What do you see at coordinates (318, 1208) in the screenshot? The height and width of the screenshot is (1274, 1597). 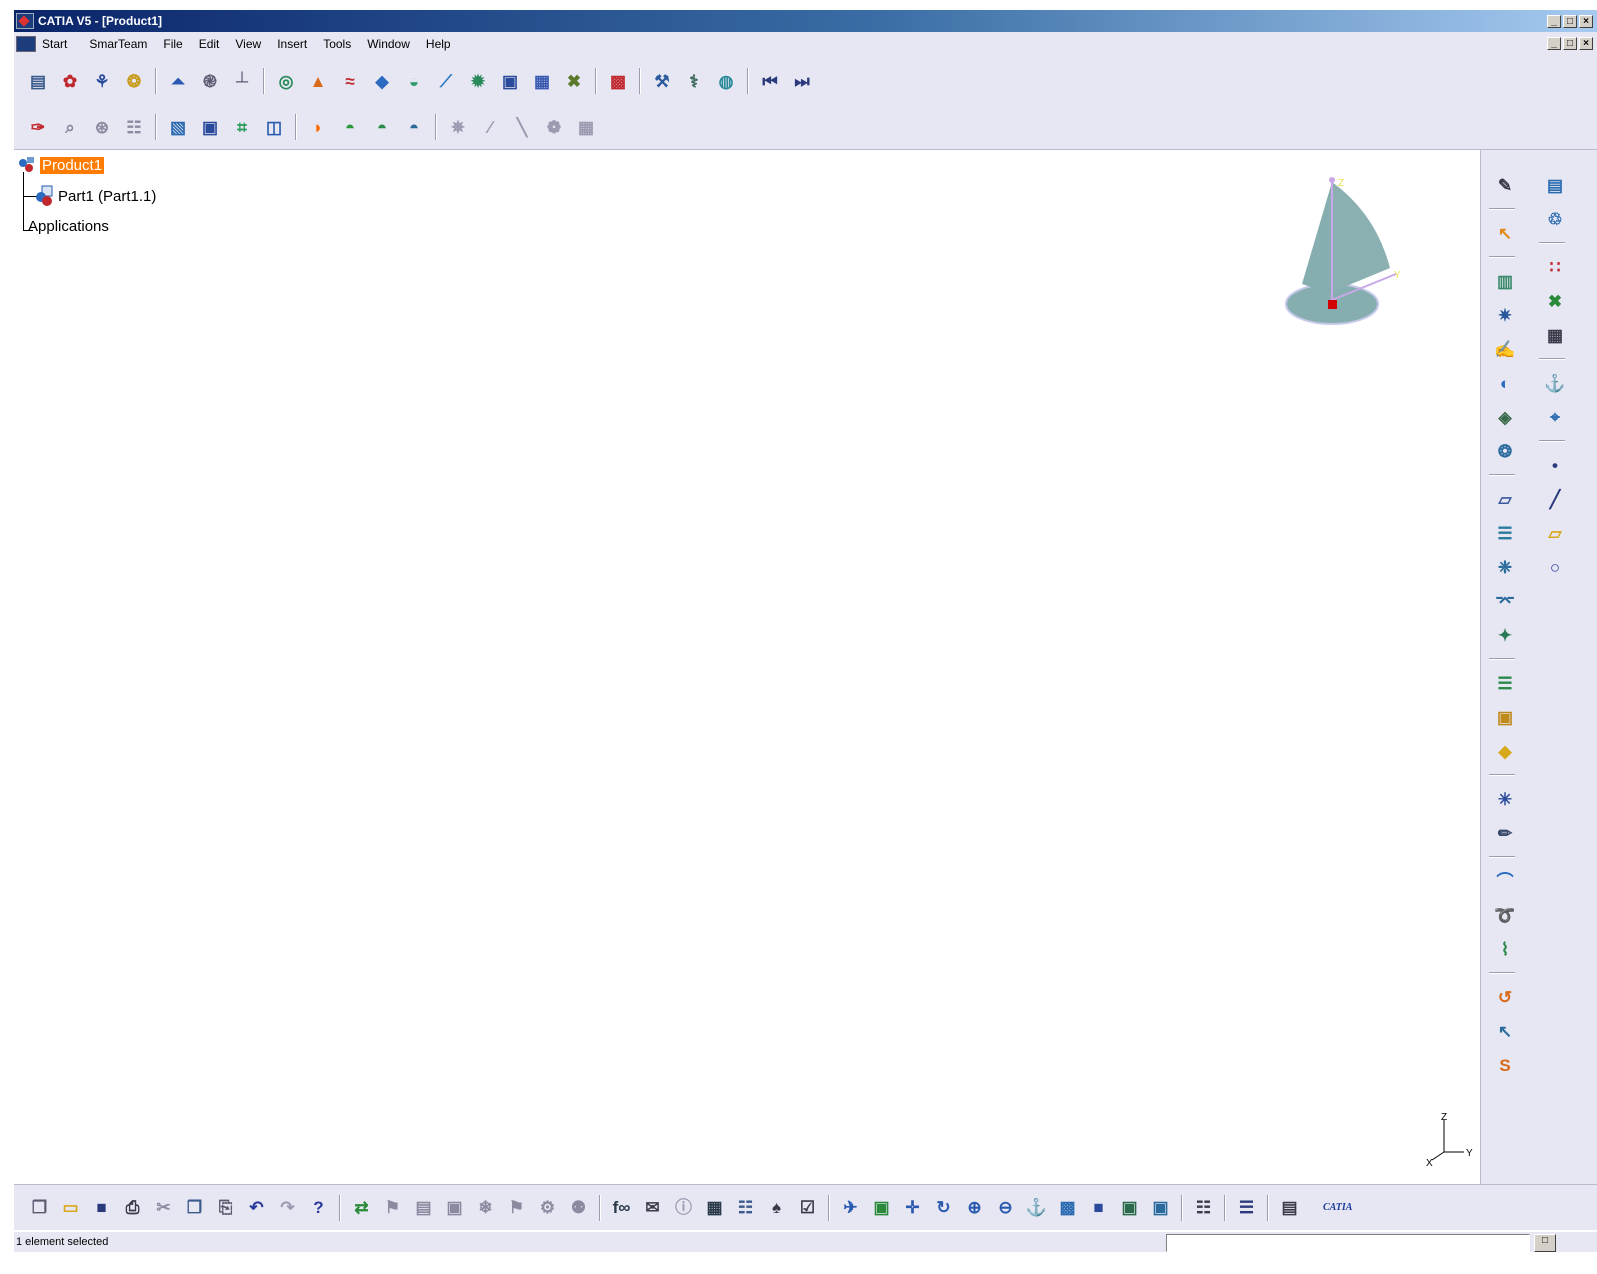 I see `whats-this-icon: ?` at bounding box center [318, 1208].